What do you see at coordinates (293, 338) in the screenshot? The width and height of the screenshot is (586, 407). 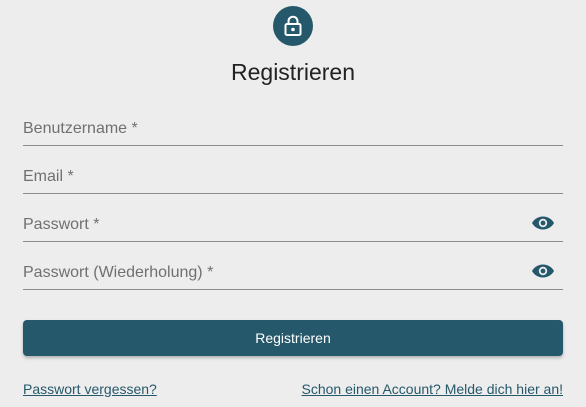 I see `register-button: Registrieren` at bounding box center [293, 338].